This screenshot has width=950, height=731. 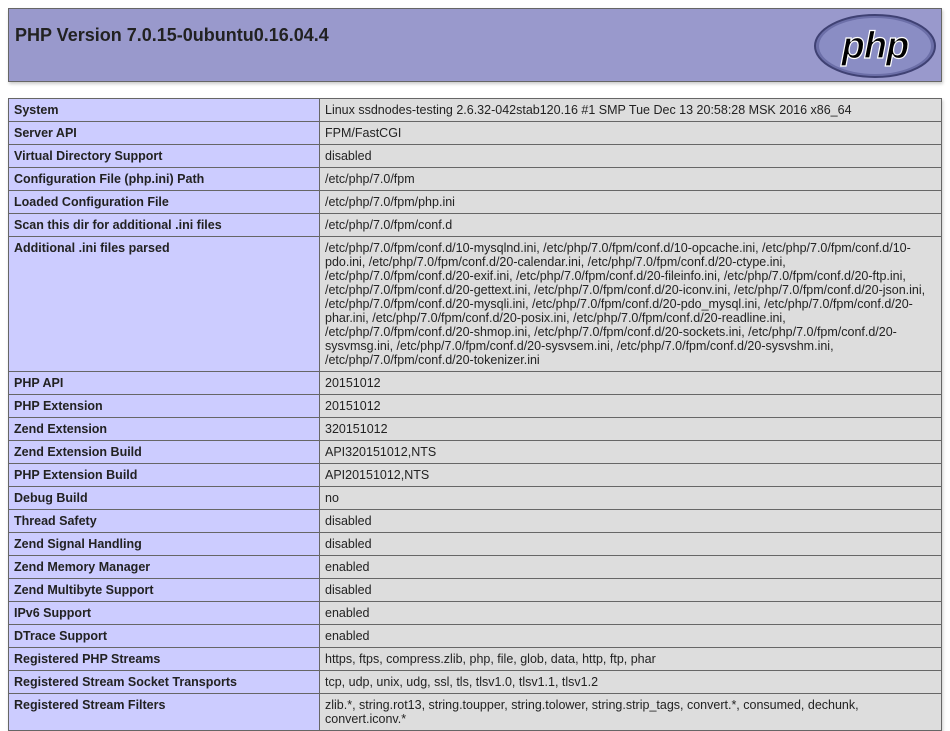 I want to click on table-row: Thread Safety disabled, so click(x=475, y=521).